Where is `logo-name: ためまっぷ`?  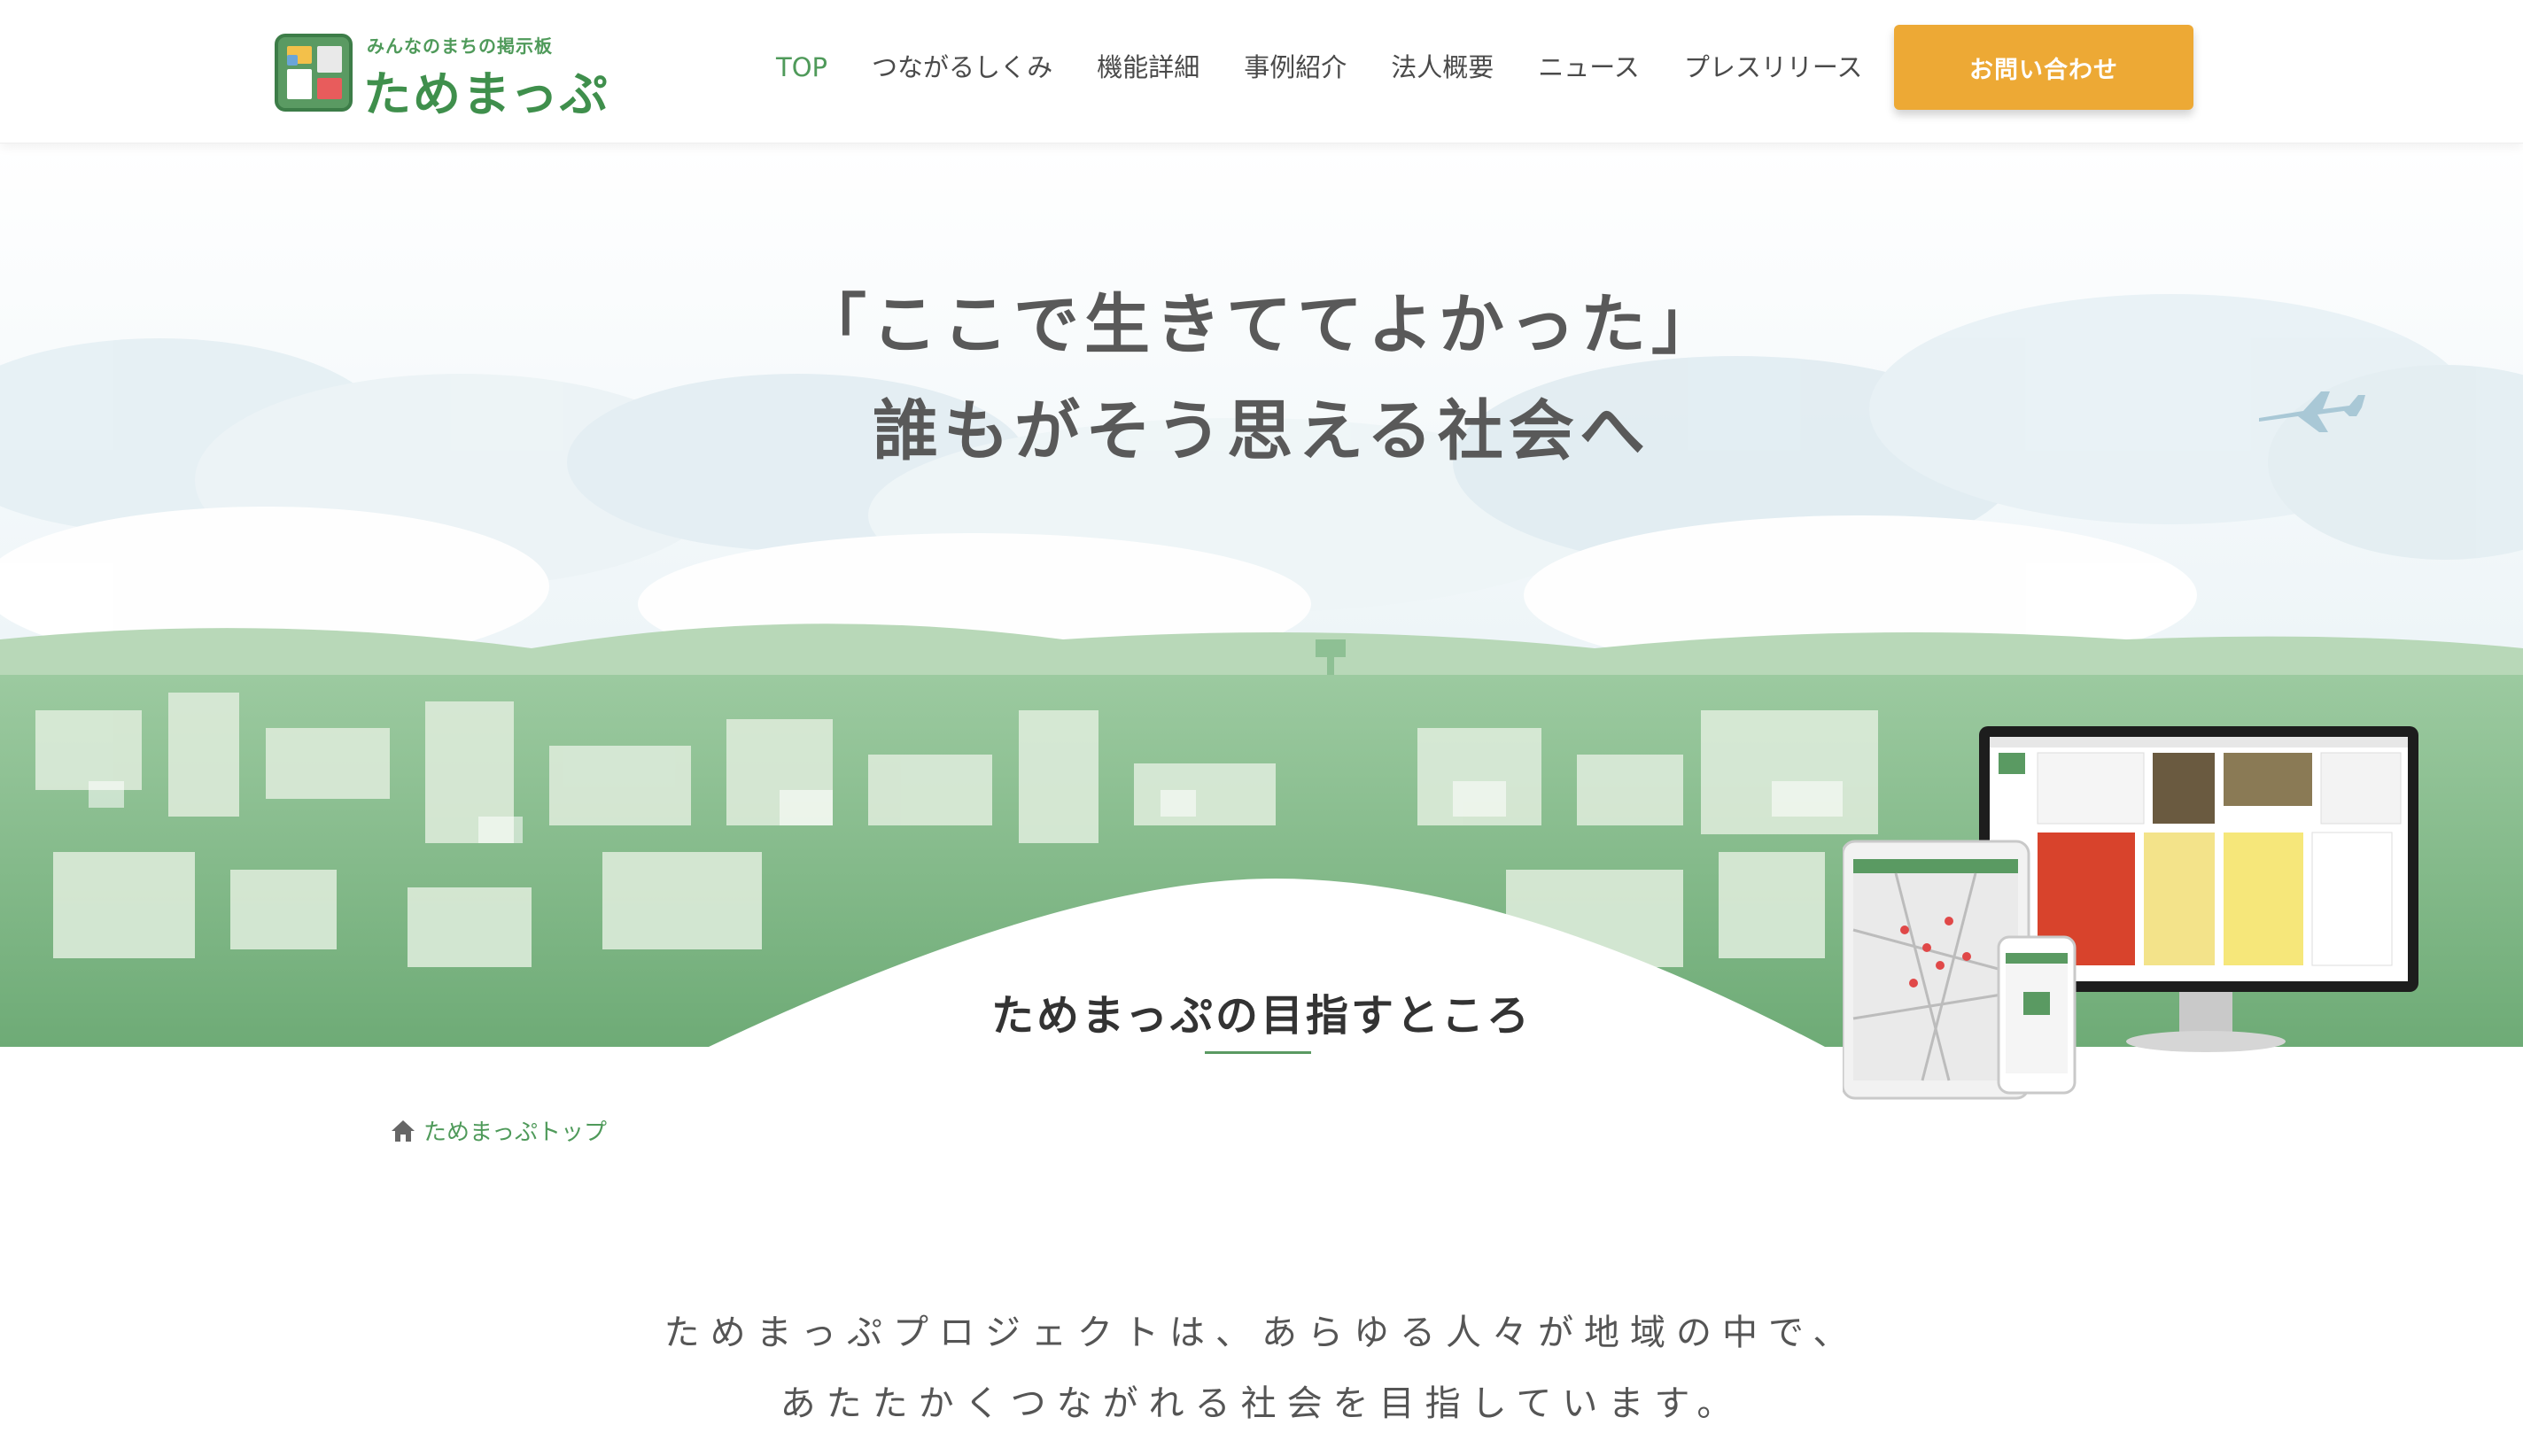
logo-name: ためまっぷ is located at coordinates (486, 94).